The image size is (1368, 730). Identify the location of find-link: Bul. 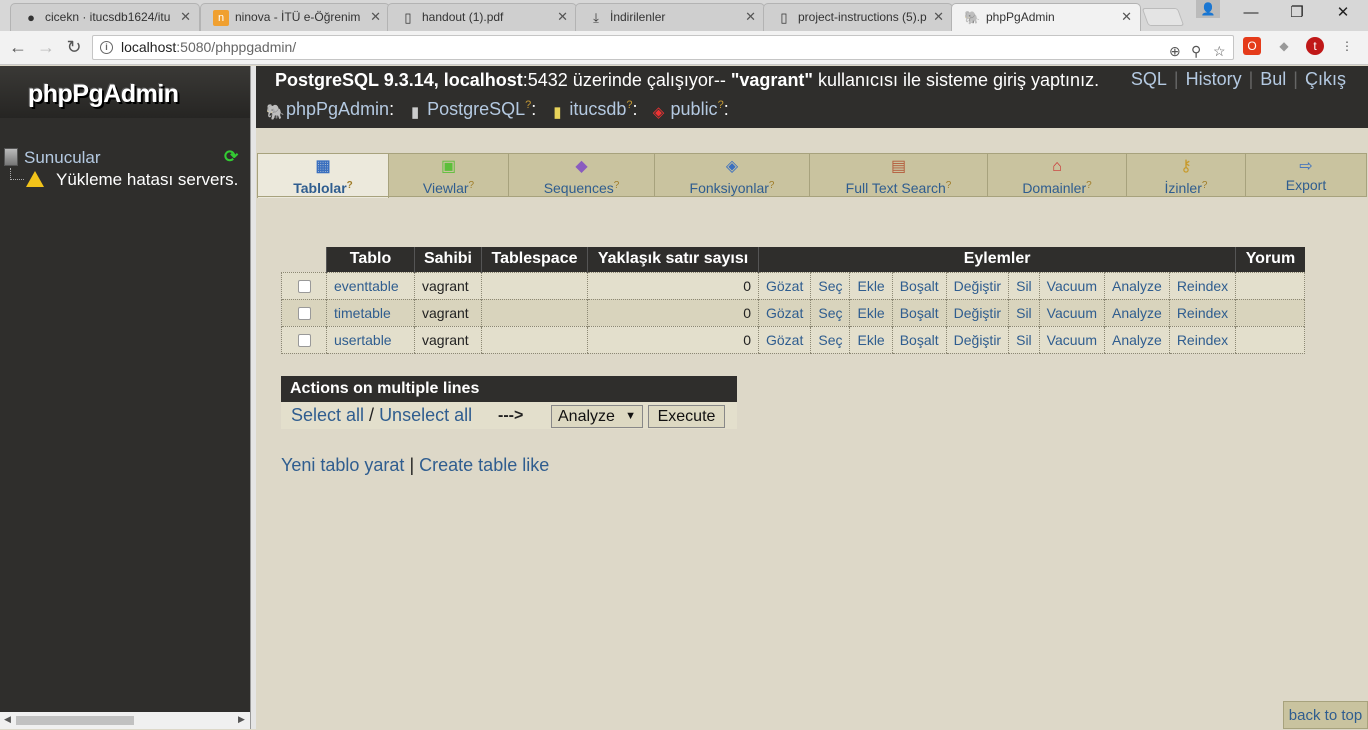
(1273, 79).